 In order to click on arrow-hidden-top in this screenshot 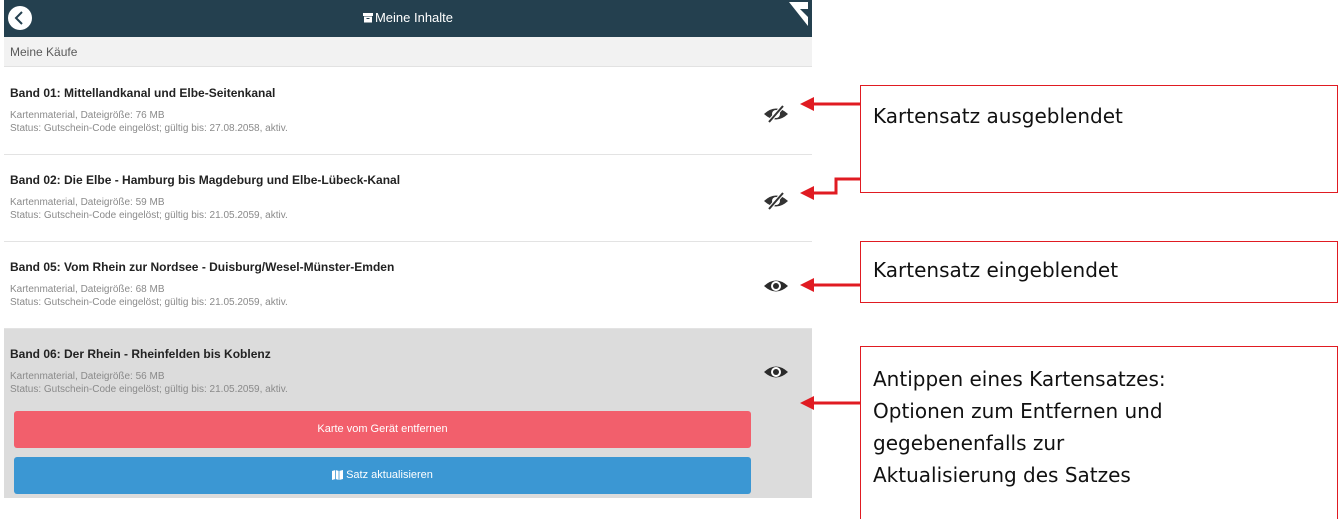, I will do `click(830, 104)`.